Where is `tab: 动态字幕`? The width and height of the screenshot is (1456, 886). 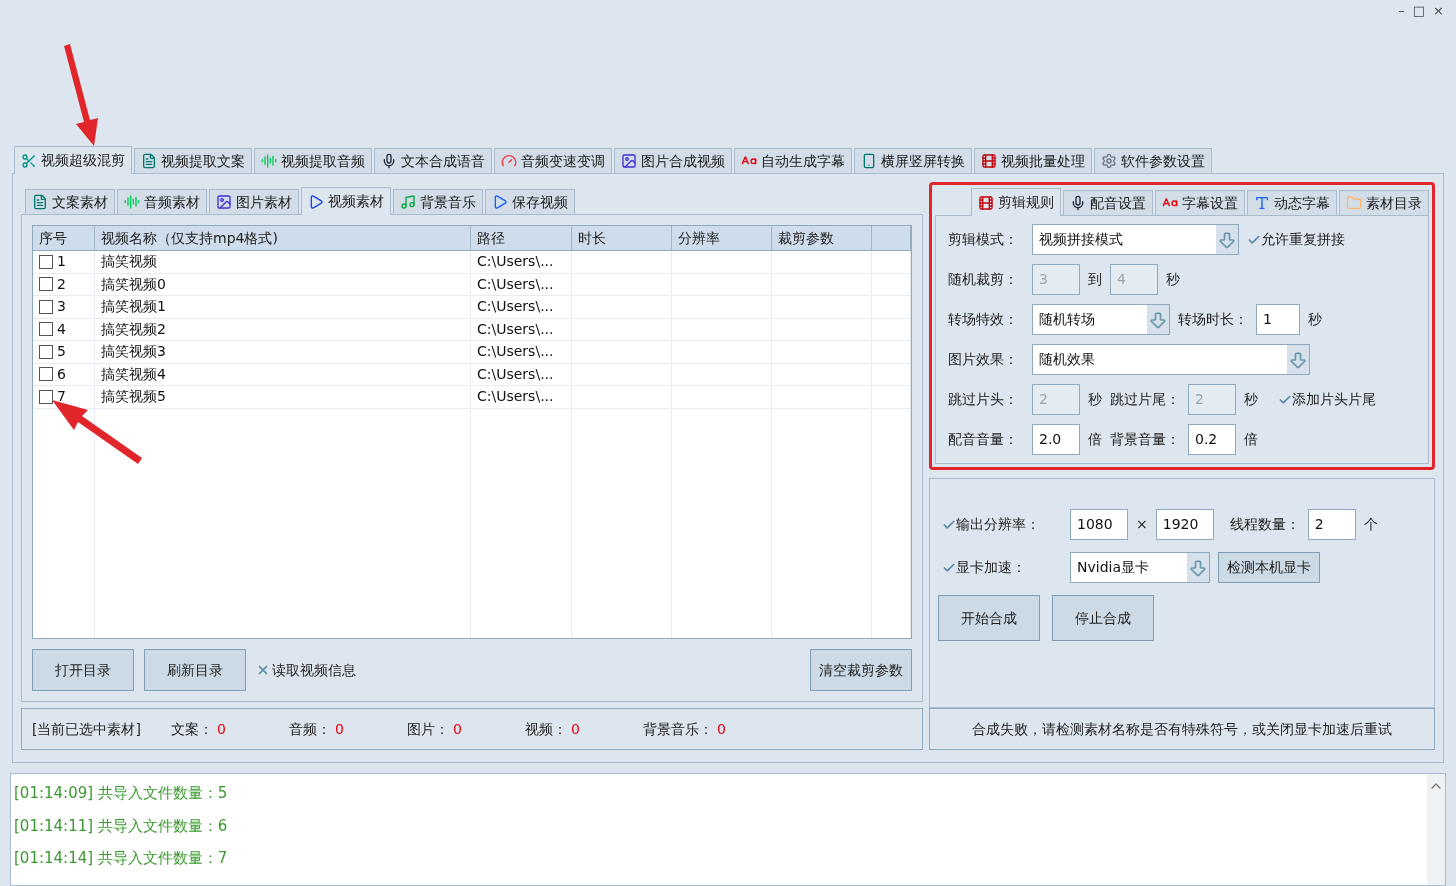
tab: 动态字幕 is located at coordinates (1292, 202).